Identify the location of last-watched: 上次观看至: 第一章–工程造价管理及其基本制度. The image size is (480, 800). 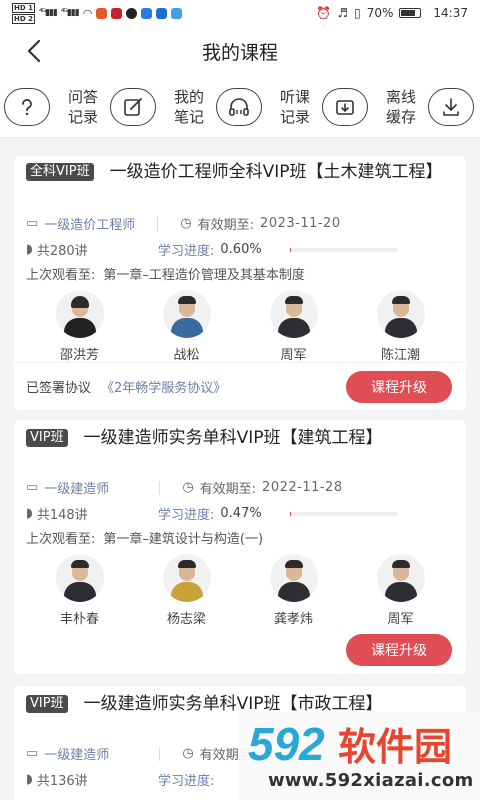
(165, 273).